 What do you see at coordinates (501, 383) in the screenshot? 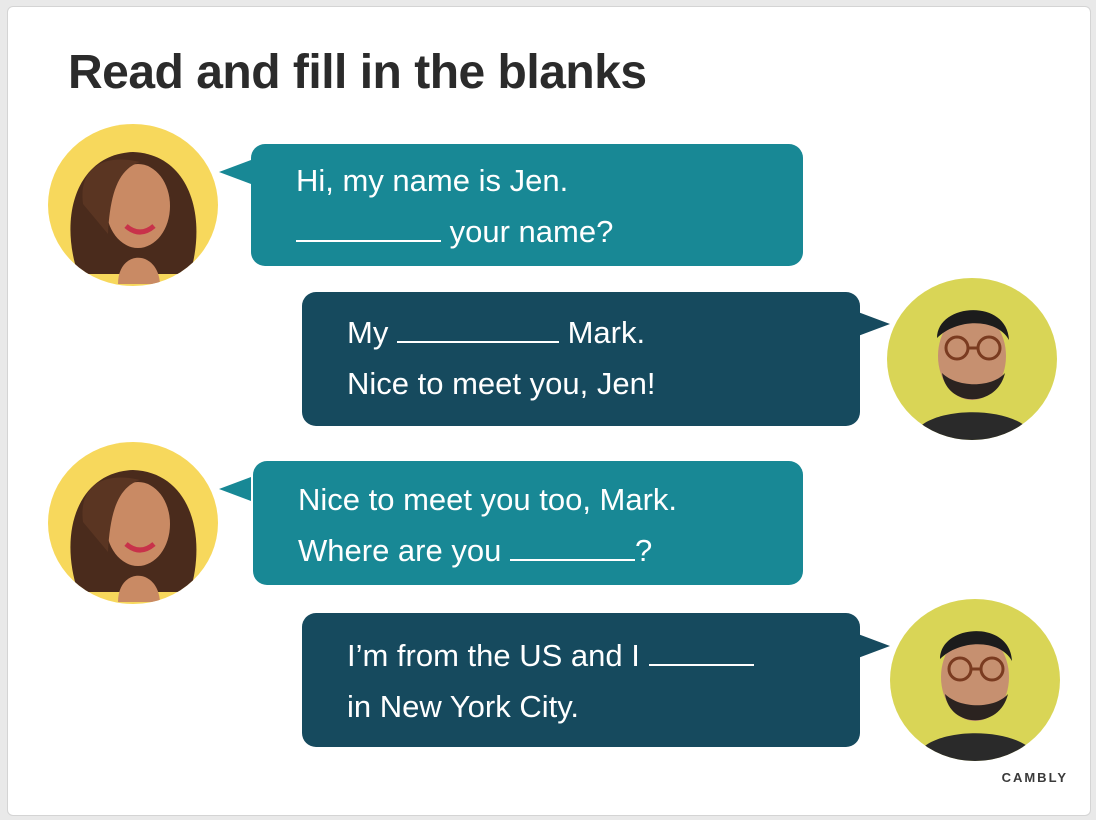
I see `dialogue-line: Nice to meet you, Jen!` at bounding box center [501, 383].